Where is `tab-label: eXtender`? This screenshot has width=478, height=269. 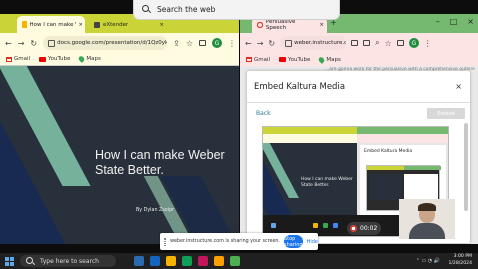
tab-label: eXtender is located at coordinates (116, 24).